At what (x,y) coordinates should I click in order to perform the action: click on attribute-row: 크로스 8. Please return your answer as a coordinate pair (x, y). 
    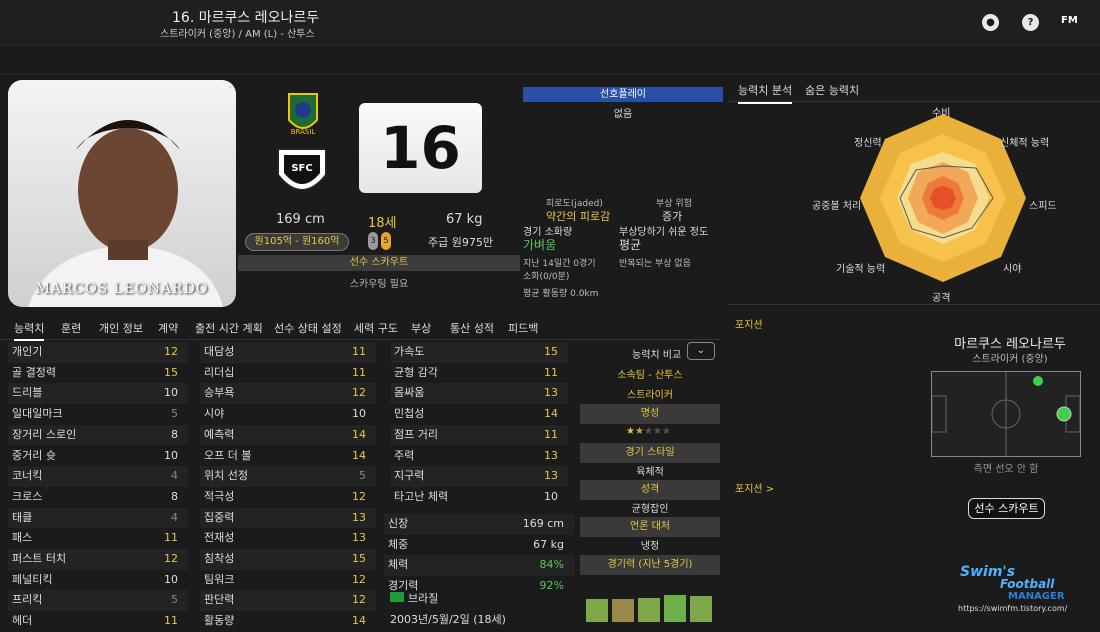
    Looking at the image, I should click on (98, 497).